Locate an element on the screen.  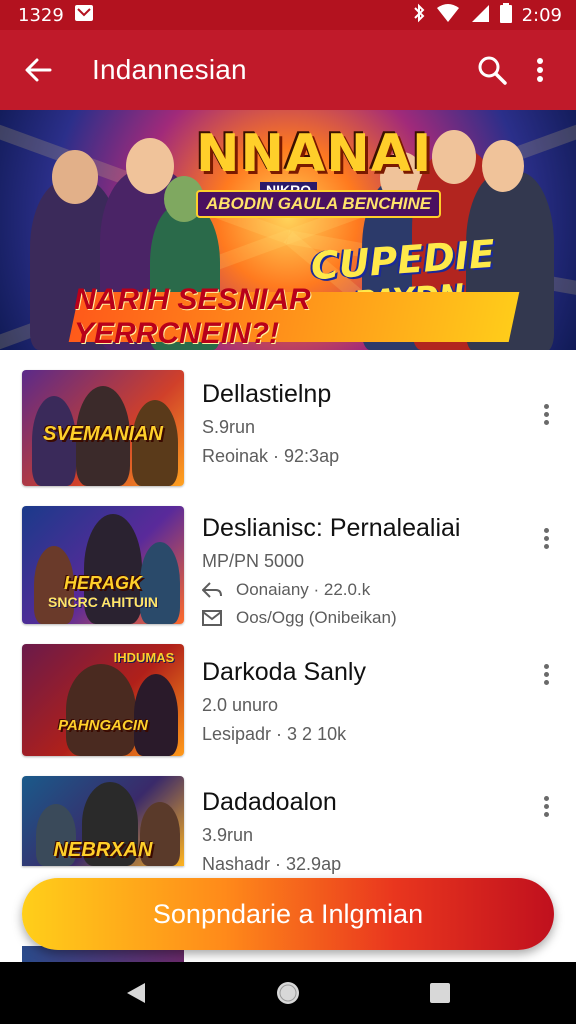
thumbnail-title: NEBRXAN is located at coordinates (103, 850).